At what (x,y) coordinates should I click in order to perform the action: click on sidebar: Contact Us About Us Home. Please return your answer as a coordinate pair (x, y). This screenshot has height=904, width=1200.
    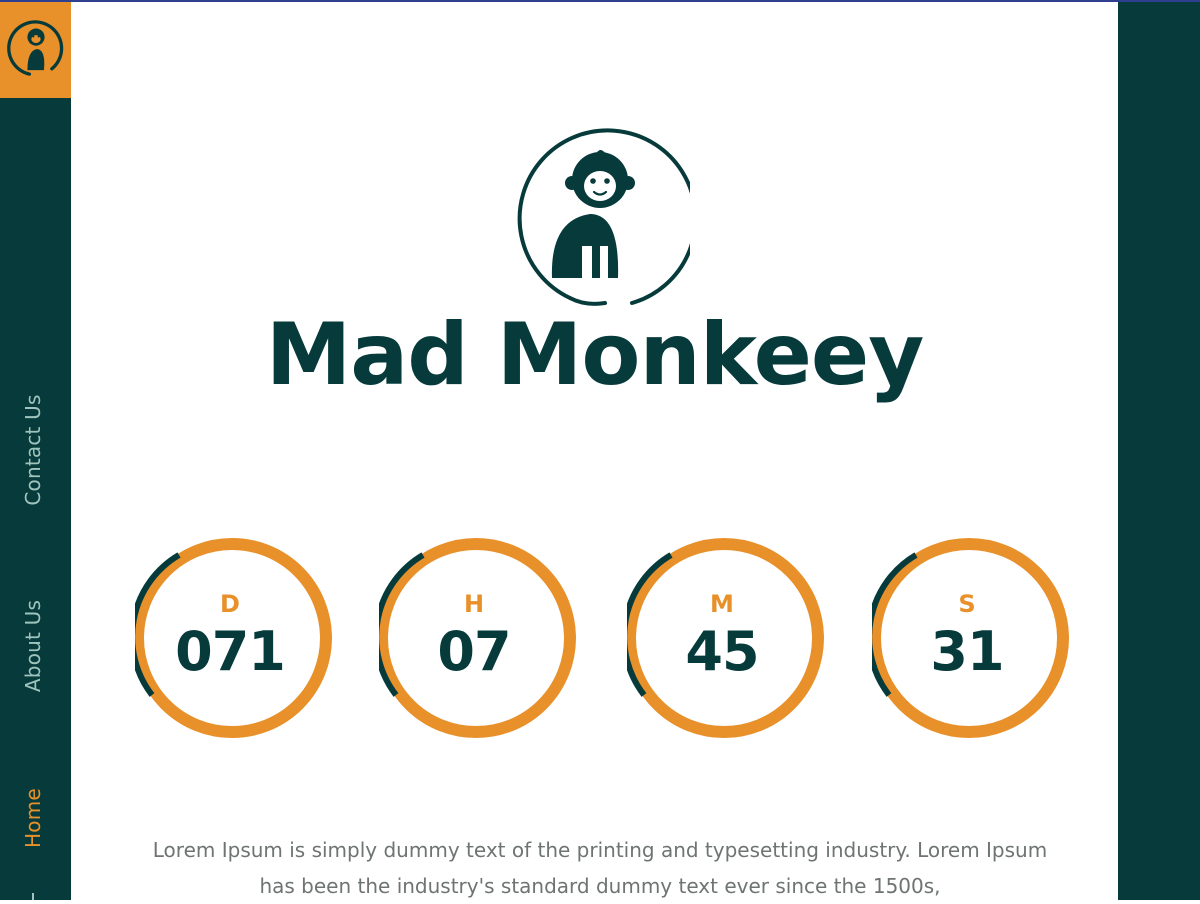
    Looking at the image, I should click on (35, 450).